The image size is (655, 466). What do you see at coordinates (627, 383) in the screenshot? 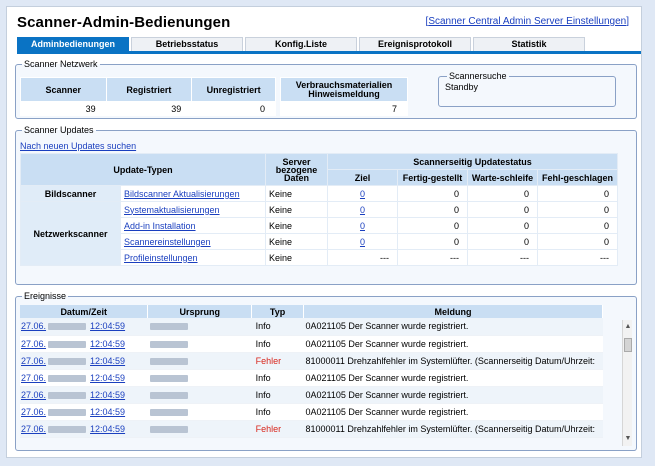
I see `events-scrollbar: ▲ ▼` at bounding box center [627, 383].